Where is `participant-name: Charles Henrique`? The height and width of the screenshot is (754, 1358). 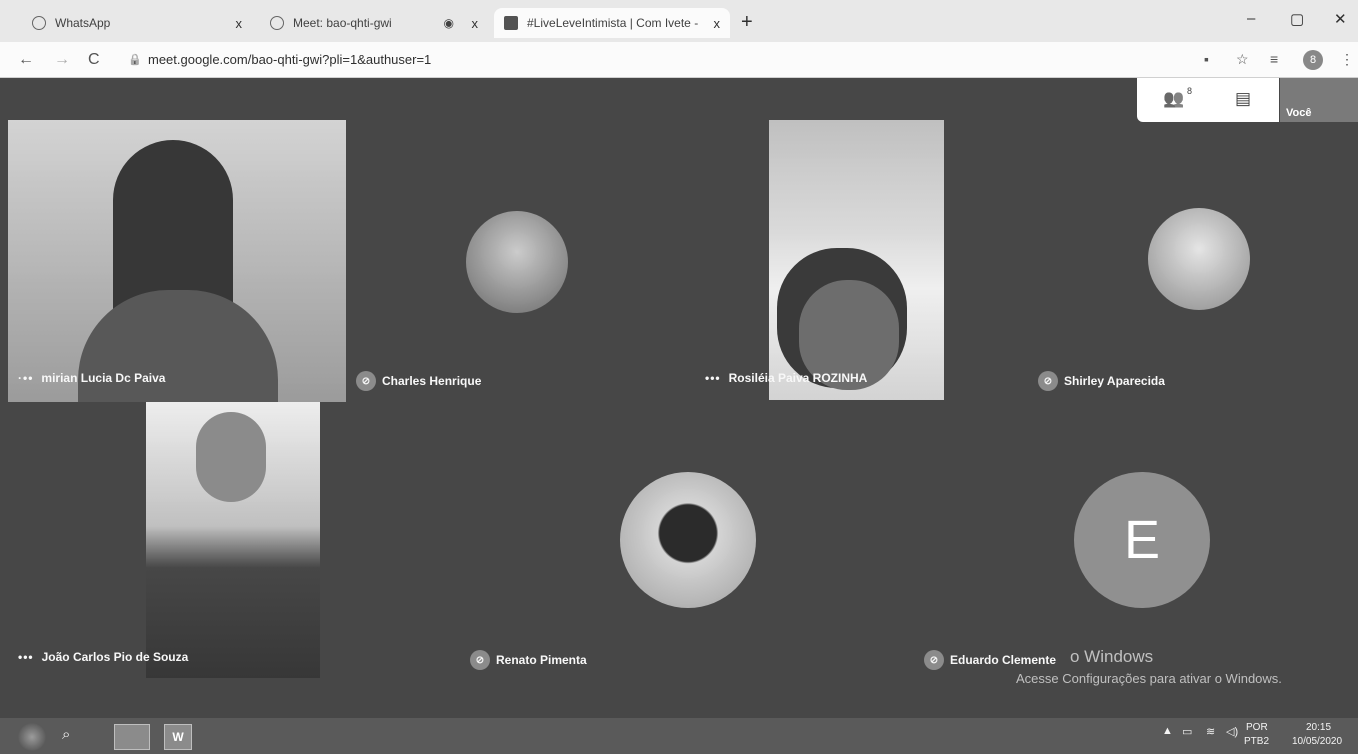 participant-name: Charles Henrique is located at coordinates (432, 381).